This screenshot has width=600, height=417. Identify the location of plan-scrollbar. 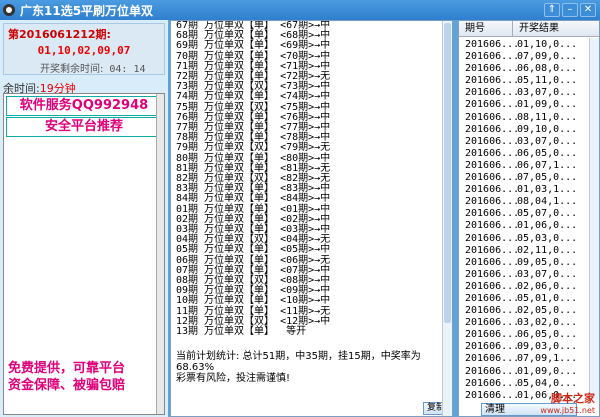
(447, 218).